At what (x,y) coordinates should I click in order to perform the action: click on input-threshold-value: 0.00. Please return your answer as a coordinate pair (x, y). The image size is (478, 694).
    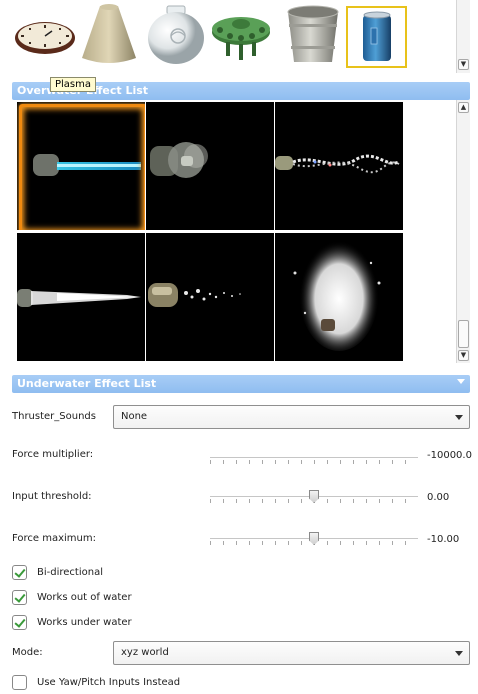
    Looking at the image, I should click on (438, 497).